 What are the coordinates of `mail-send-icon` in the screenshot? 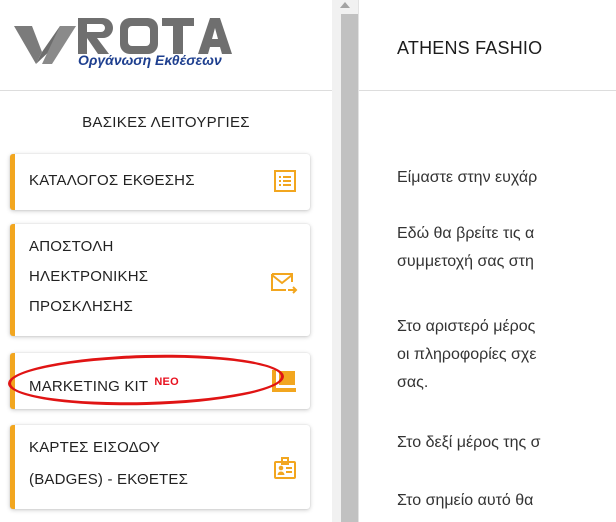 It's located at (284, 285).